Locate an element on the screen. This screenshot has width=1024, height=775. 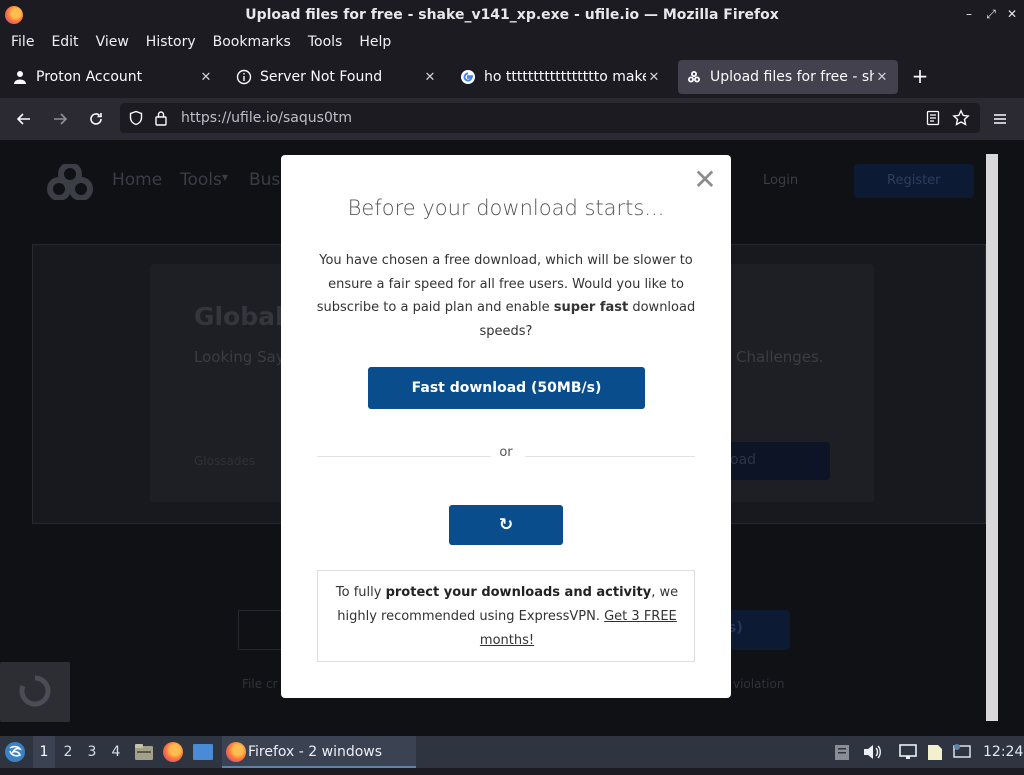
hero-title: Global is located at coordinates (239, 316).